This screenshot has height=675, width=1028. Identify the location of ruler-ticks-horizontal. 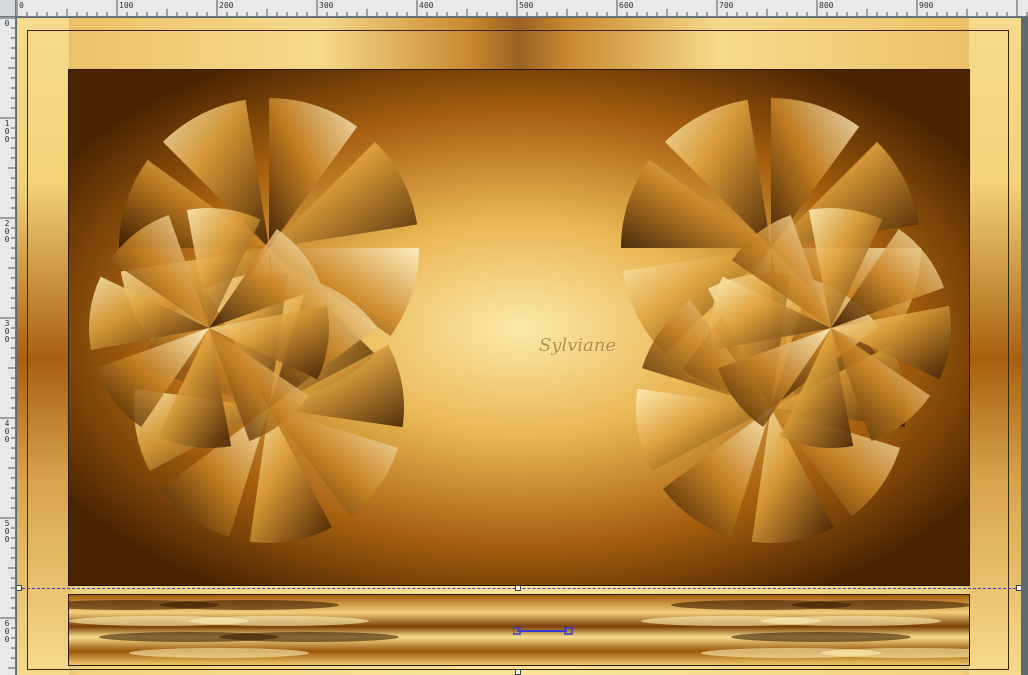
(522, 8).